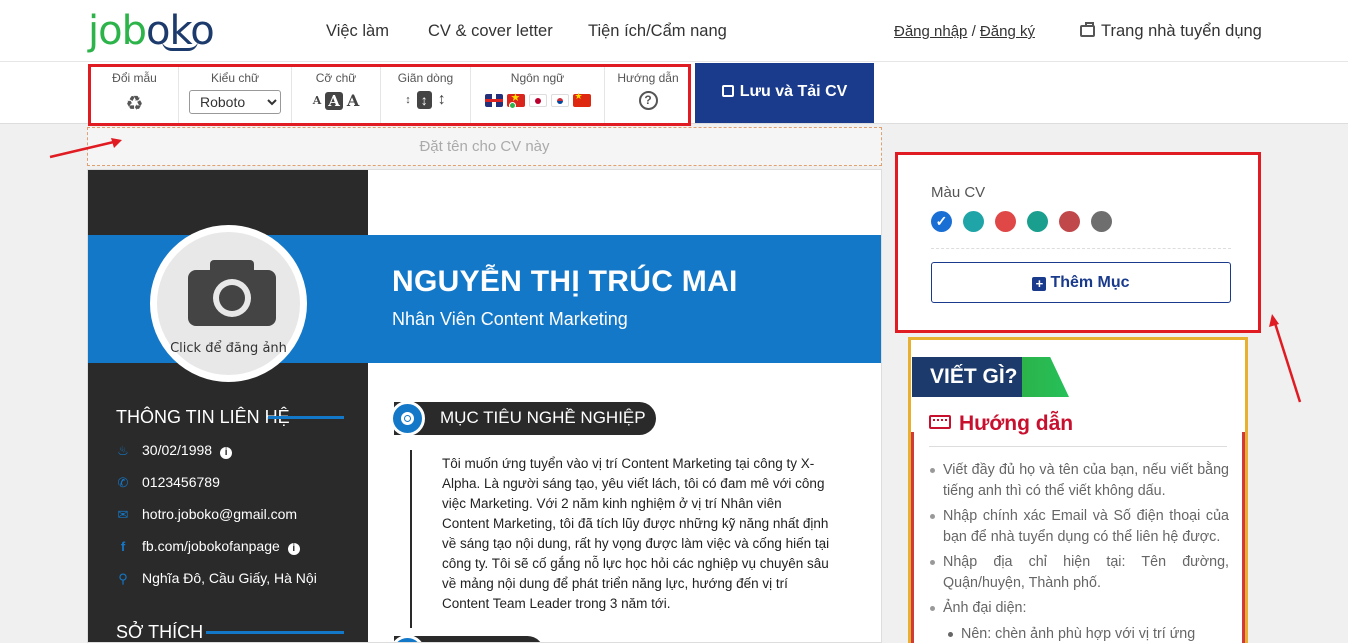  Describe the element at coordinates (1005, 221) in the screenshot. I see `color-swatch-red` at that location.